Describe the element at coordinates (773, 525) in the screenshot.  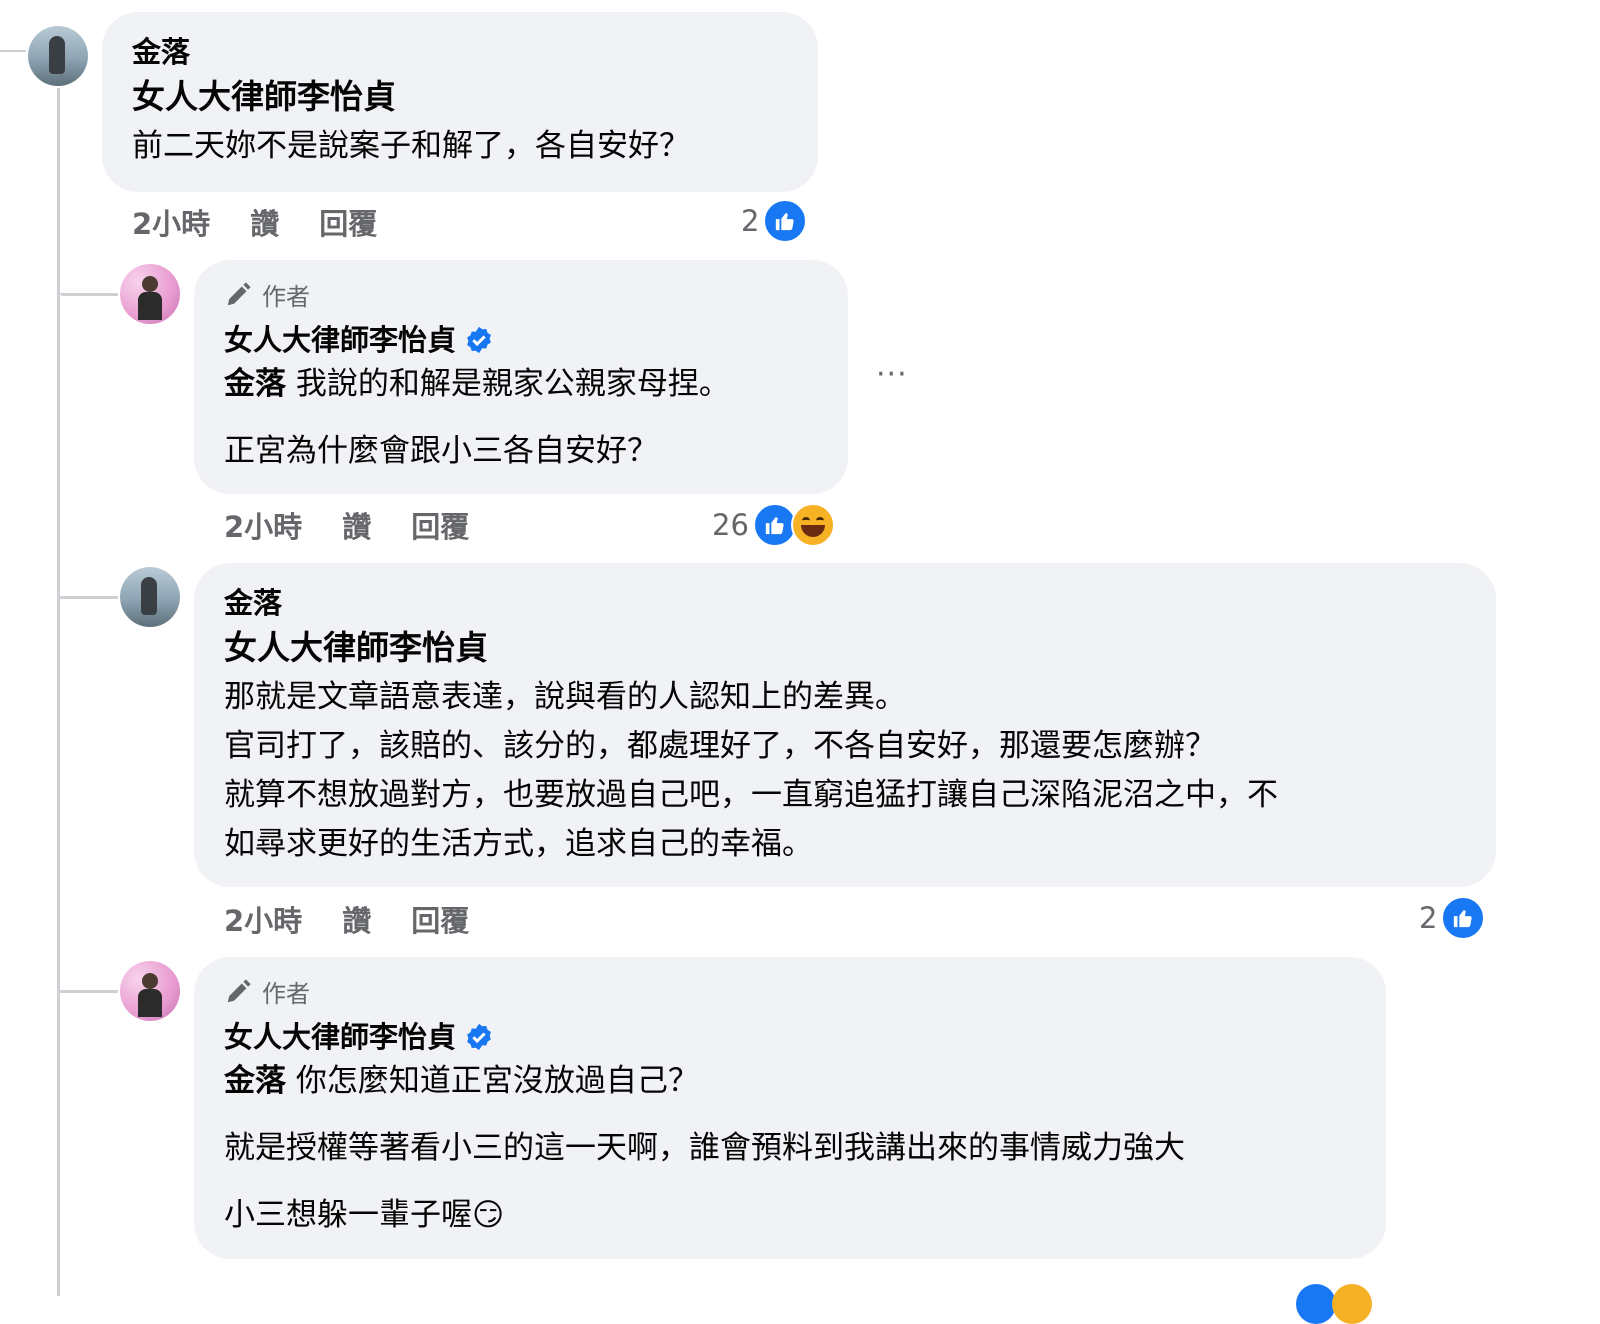
I see `reaction-summary: 26` at that location.